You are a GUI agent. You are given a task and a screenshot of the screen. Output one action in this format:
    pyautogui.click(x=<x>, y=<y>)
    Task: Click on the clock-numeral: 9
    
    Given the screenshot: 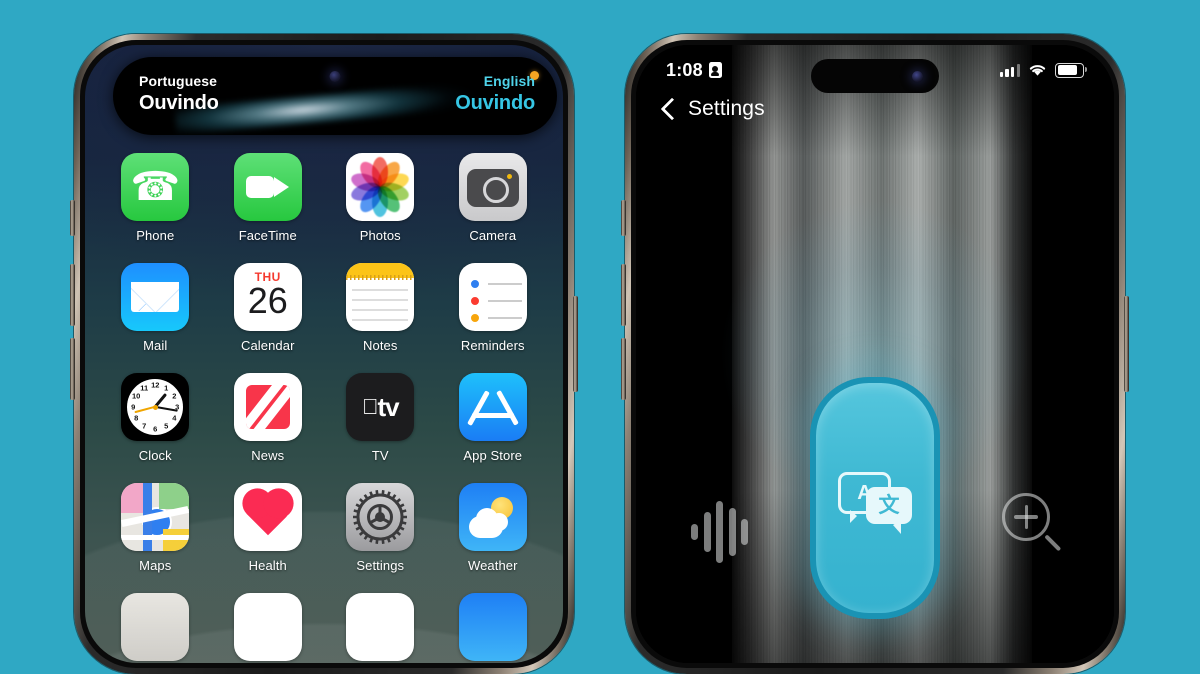 What is the action you would take?
    pyautogui.click(x=133, y=407)
    